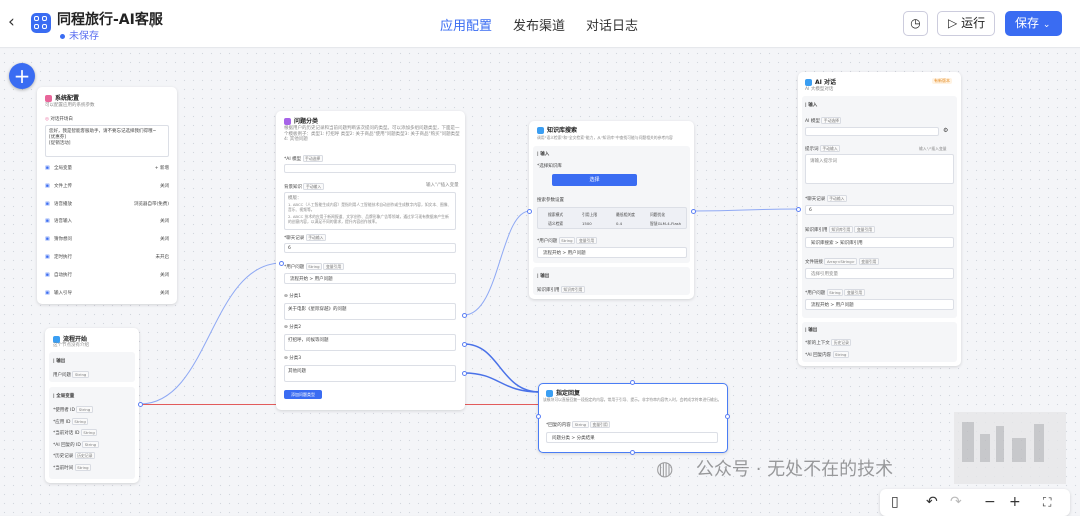 The image size is (1080, 516). Describe the element at coordinates (58, 137) in the screenshot. I see `welcome-line: [优惠券]` at that location.